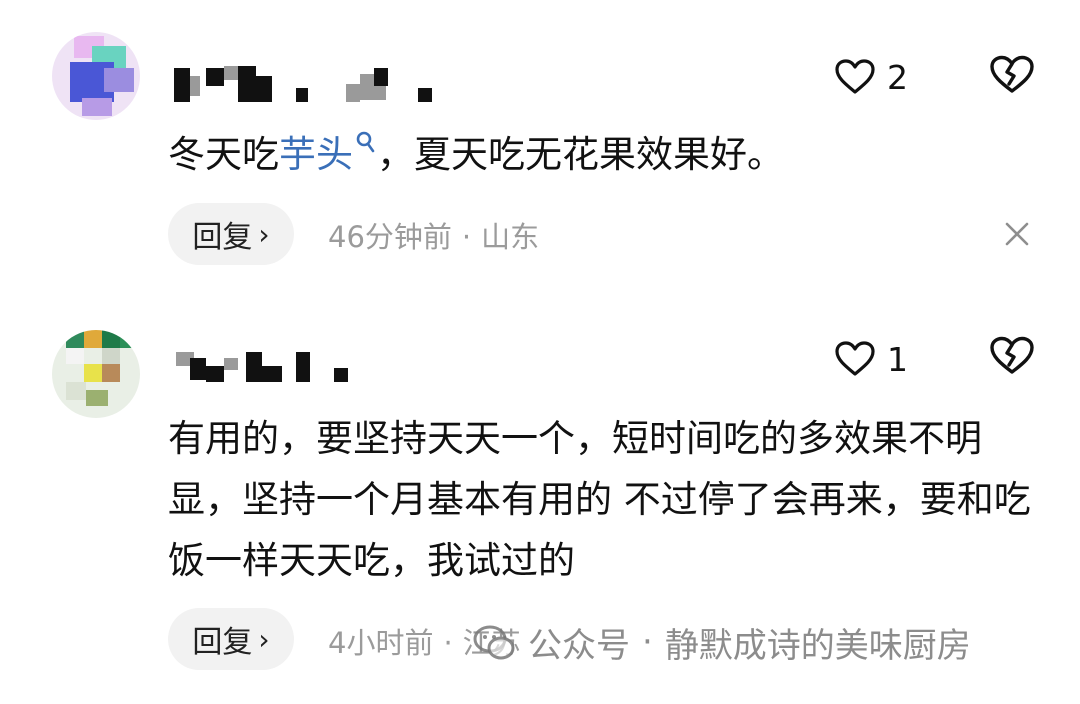 This screenshot has width=1080, height=704. What do you see at coordinates (608, 154) in the screenshot?
I see `comment-text: 冬天吃芋头 ，夏天吃无花果效果好。` at bounding box center [608, 154].